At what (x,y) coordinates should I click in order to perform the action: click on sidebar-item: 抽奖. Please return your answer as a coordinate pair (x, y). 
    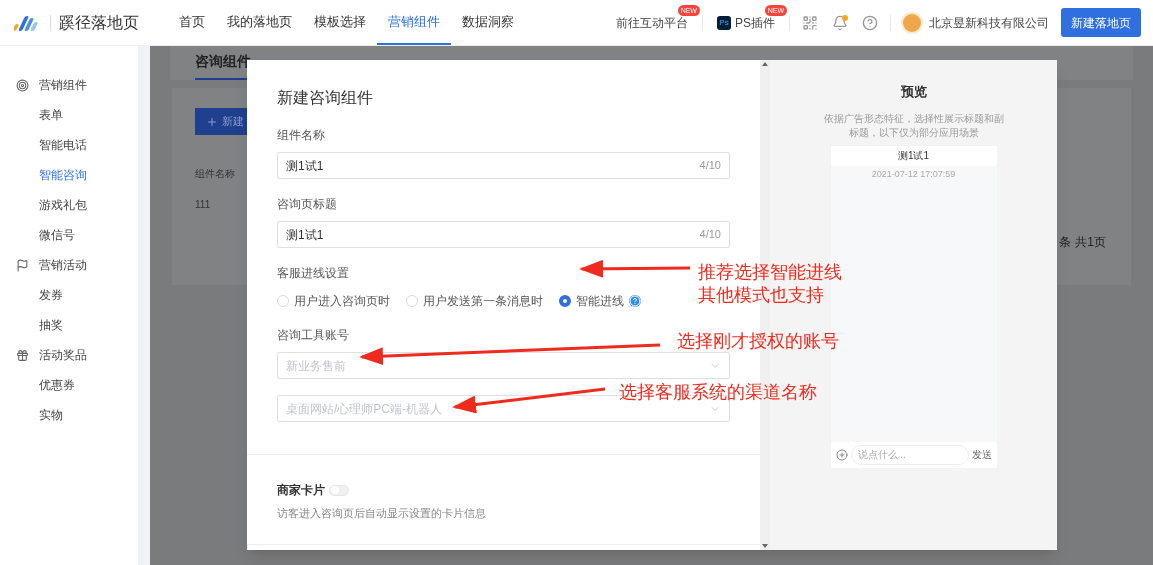
    Looking at the image, I should click on (69, 325).